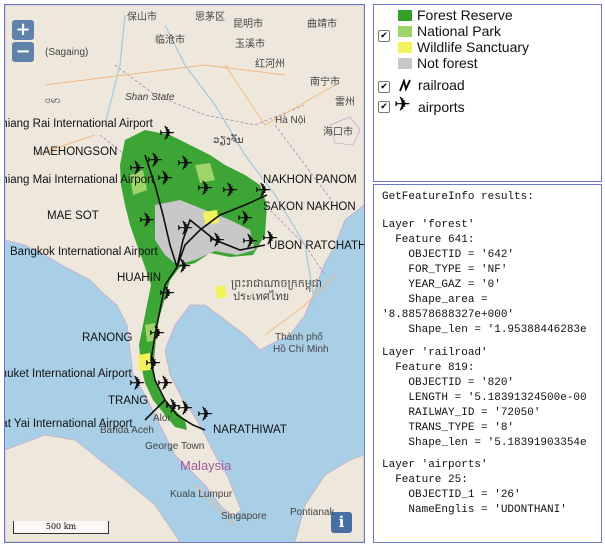 The width and height of the screenshot is (605, 551). What do you see at coordinates (69, 374) in the screenshot?
I see `map-label: Phuket International Airport` at bounding box center [69, 374].